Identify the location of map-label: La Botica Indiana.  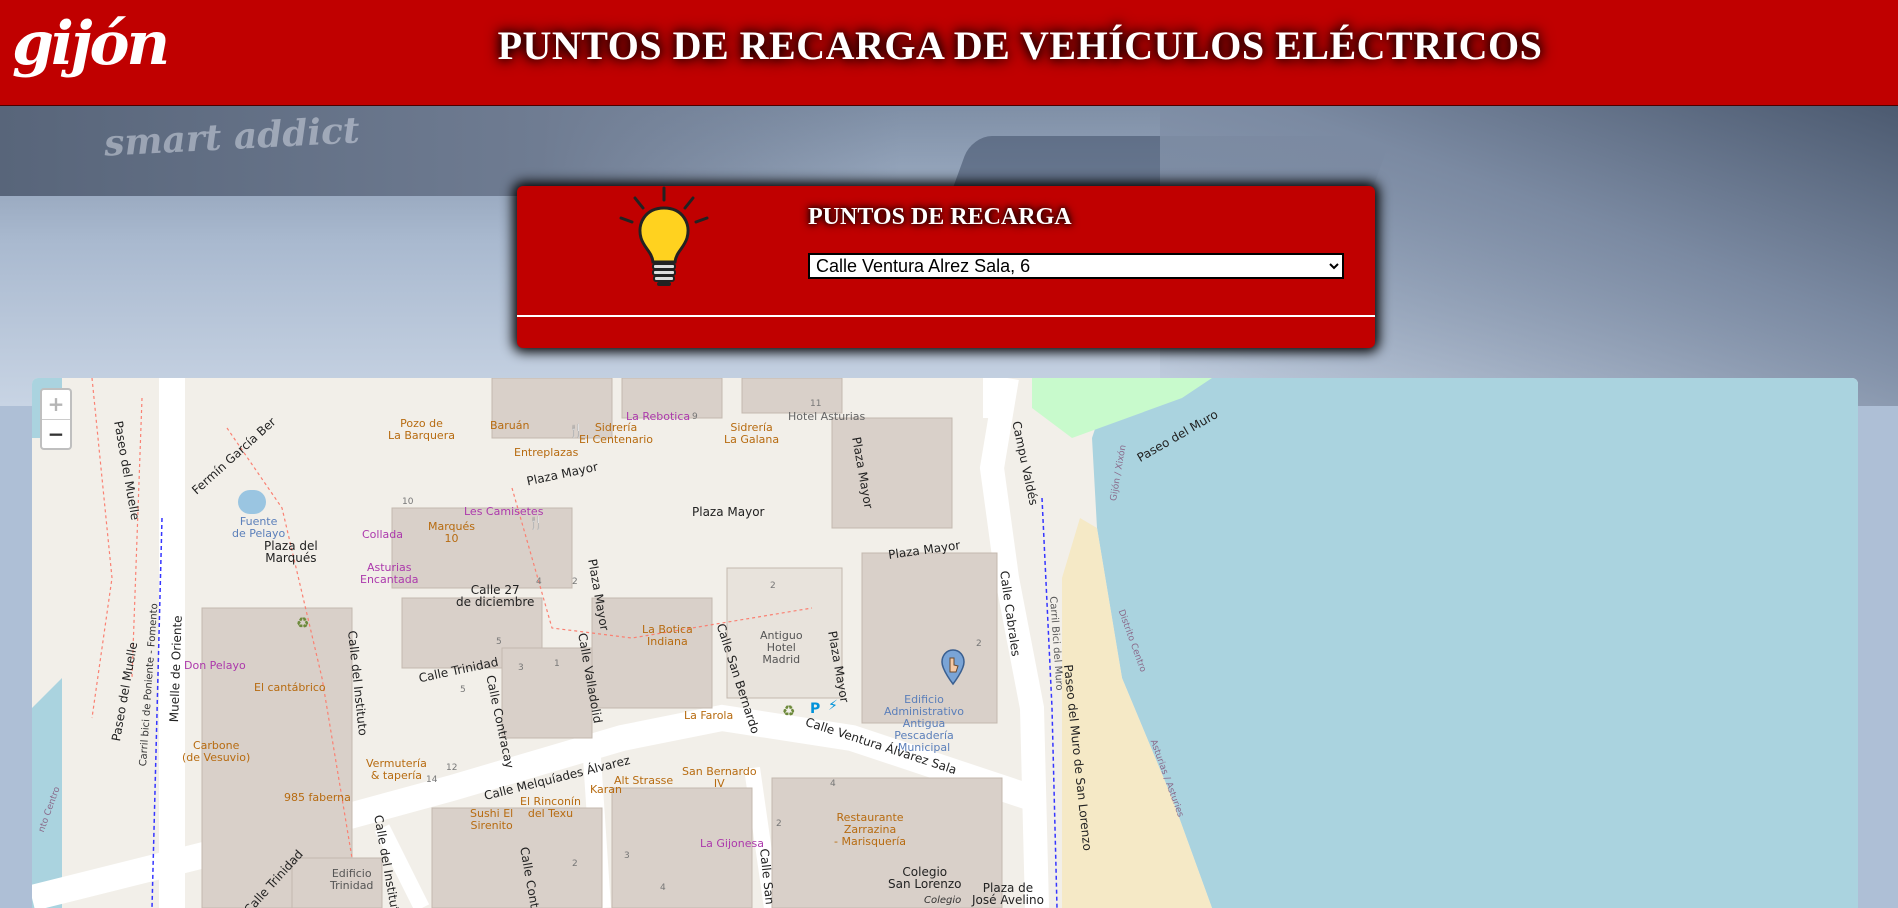
(667, 635).